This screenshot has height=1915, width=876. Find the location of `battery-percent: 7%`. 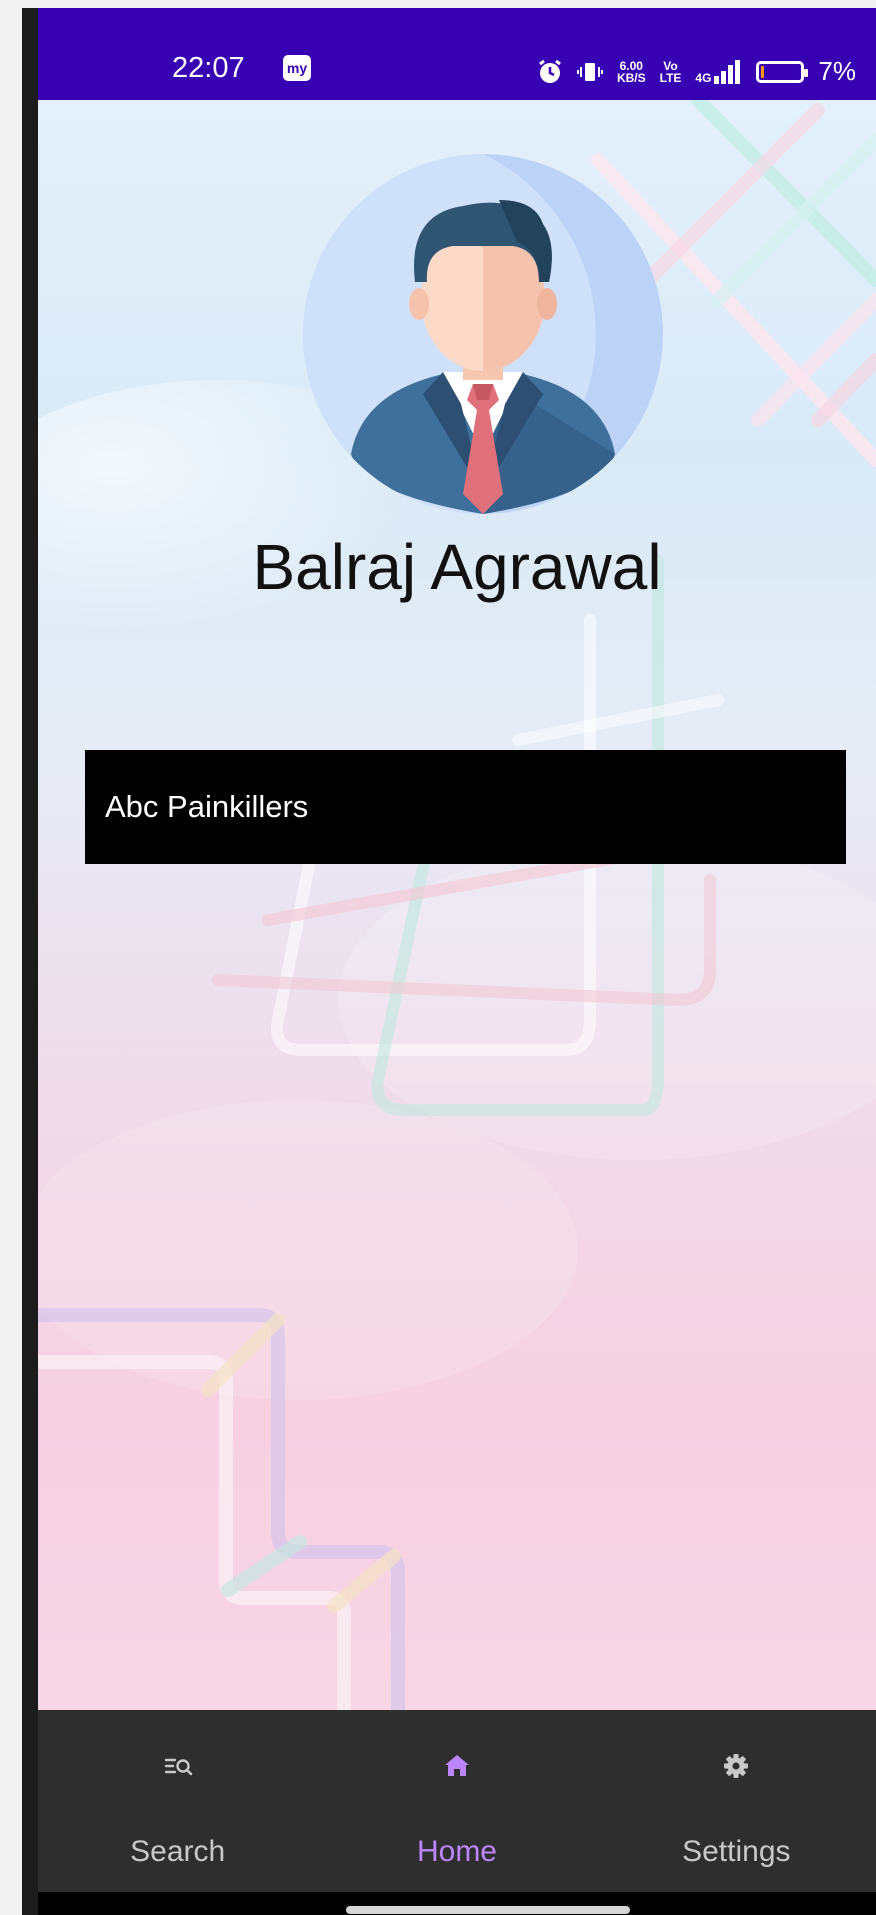

battery-percent: 7% is located at coordinates (837, 71).